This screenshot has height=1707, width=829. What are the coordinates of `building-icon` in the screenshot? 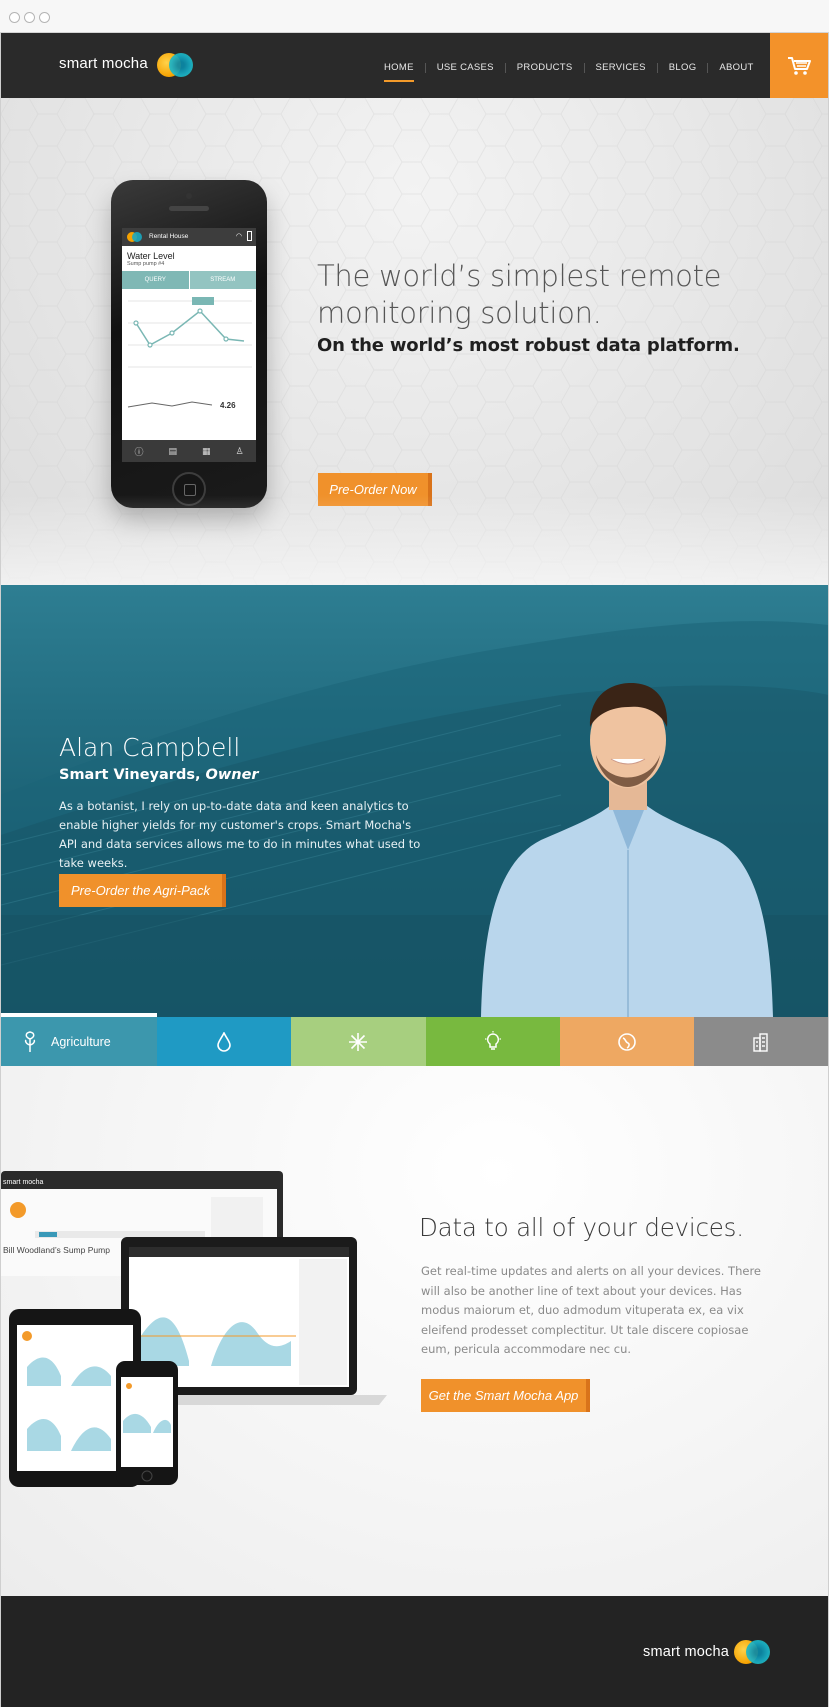 It's located at (760, 1042).